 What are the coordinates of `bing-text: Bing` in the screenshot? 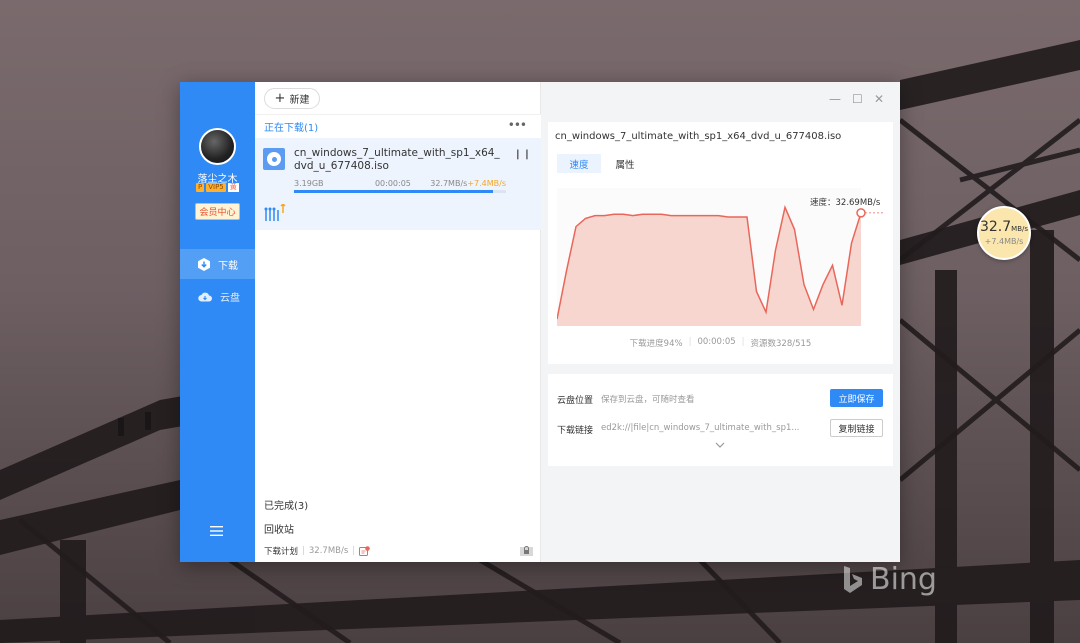 It's located at (903, 579).